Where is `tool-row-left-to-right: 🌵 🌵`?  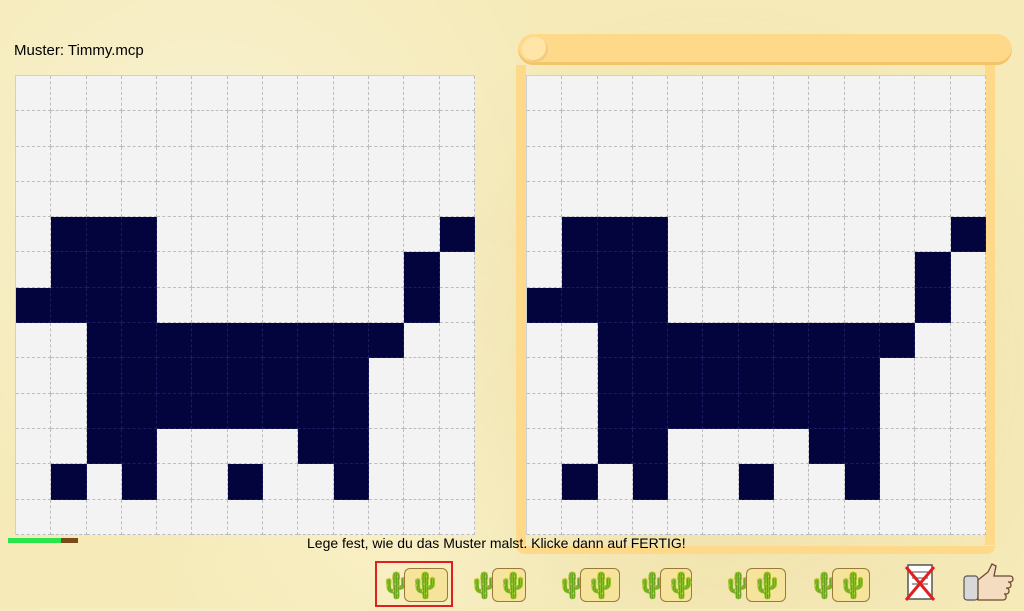
tool-row-left-to-right: 🌵 🌵 is located at coordinates (414, 584).